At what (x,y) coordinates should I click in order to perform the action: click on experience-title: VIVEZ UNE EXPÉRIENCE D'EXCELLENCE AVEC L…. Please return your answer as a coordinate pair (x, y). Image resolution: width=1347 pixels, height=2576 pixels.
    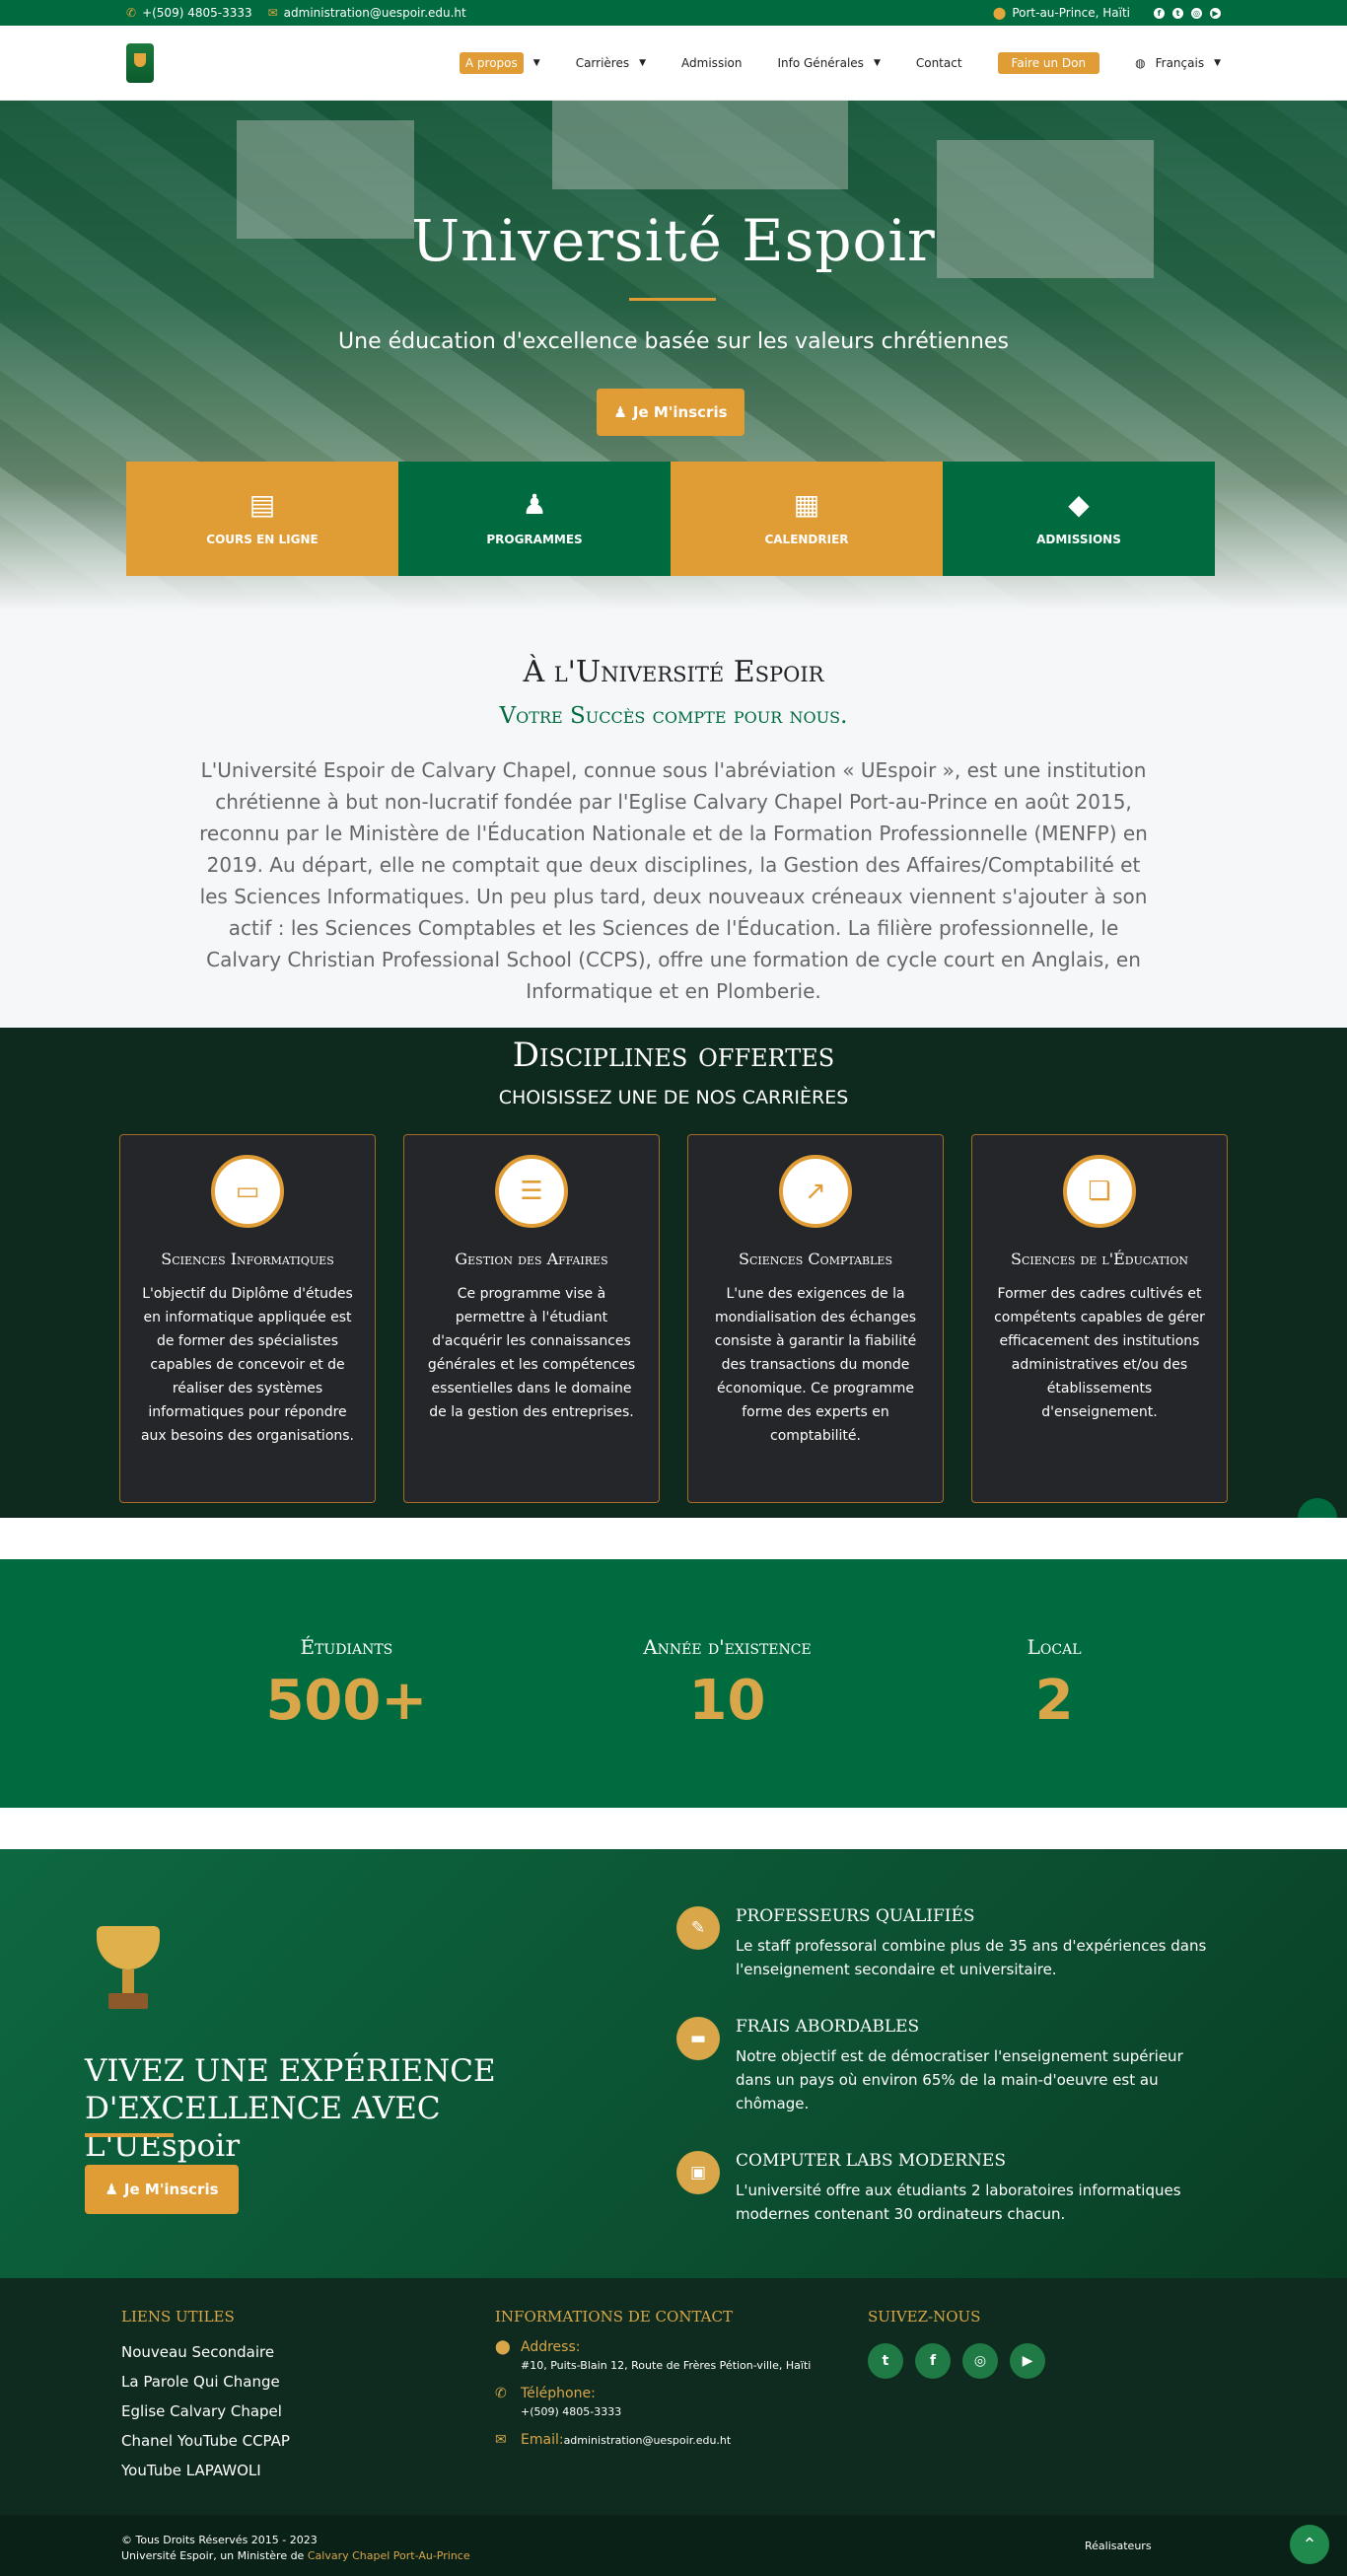
    Looking at the image, I should click on (290, 2108).